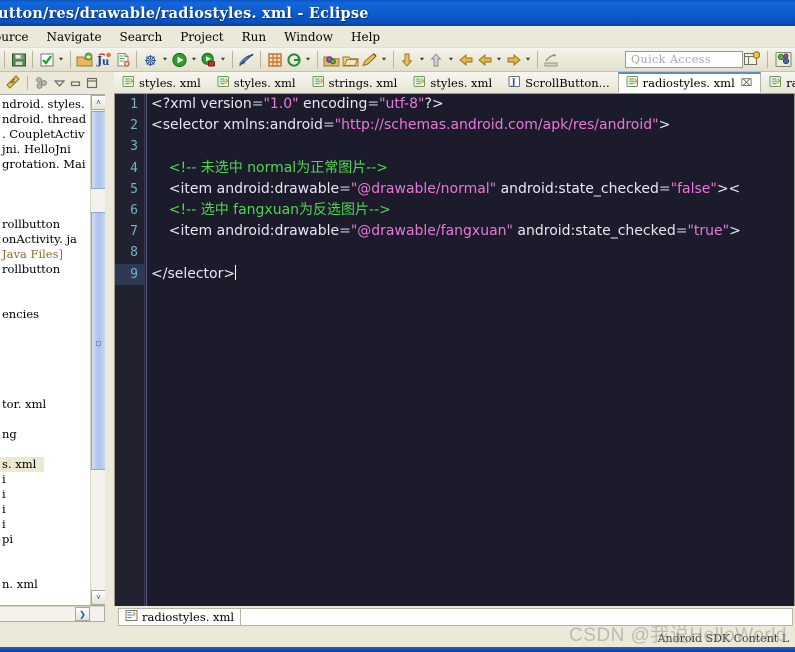  Describe the element at coordinates (42, 83) in the screenshot. I see `view-menu-icon` at that location.